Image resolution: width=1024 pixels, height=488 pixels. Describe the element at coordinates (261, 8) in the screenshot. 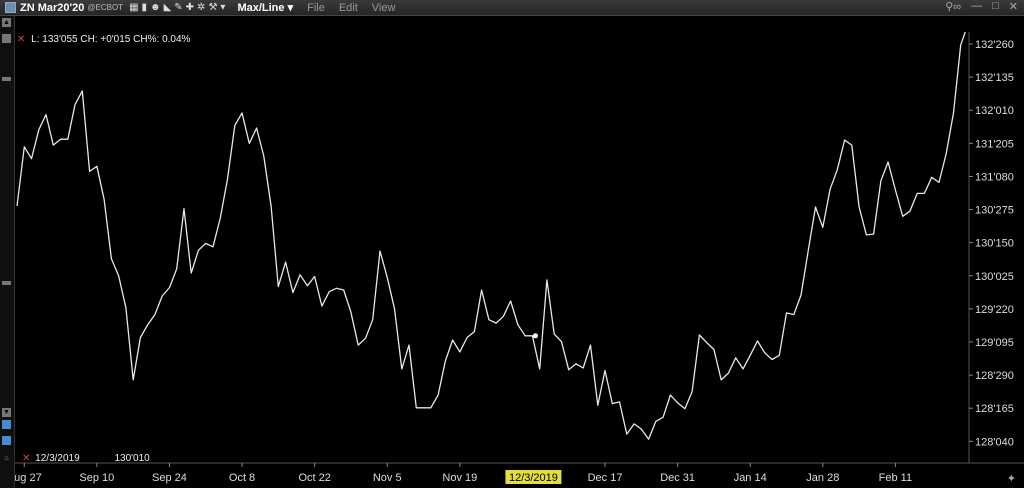

I see `chart-mode-label: Max/Line` at that location.